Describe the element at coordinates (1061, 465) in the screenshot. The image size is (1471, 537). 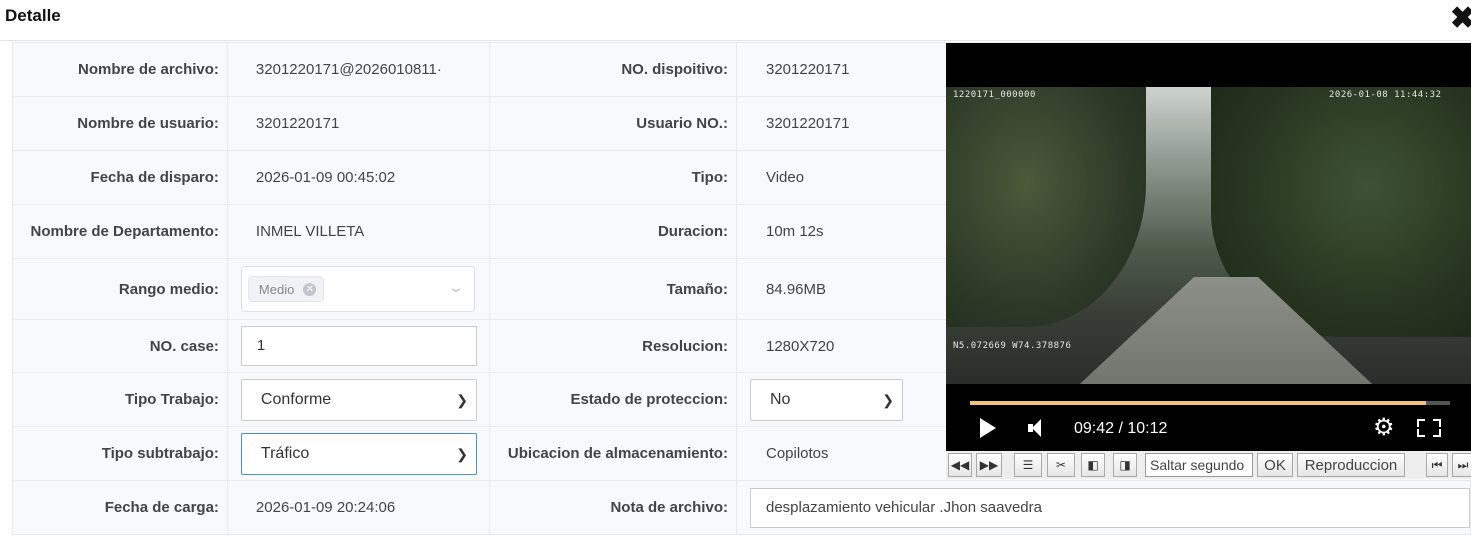
I see `scissors-icon: ✂` at that location.